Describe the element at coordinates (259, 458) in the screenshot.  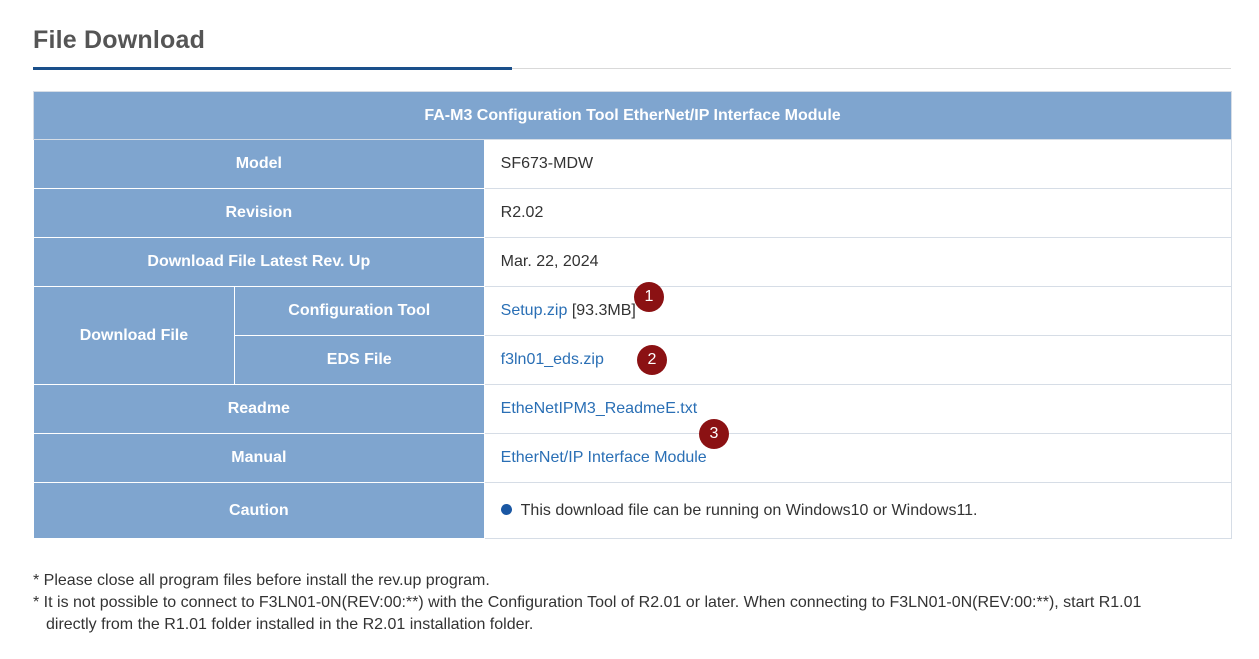
I see `manual-label: Manual` at that location.